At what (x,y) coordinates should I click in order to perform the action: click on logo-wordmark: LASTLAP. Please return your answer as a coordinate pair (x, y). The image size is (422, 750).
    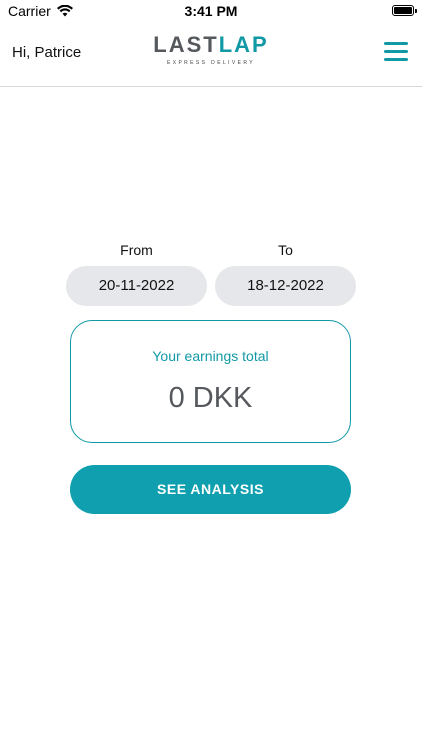
    Looking at the image, I should click on (211, 45).